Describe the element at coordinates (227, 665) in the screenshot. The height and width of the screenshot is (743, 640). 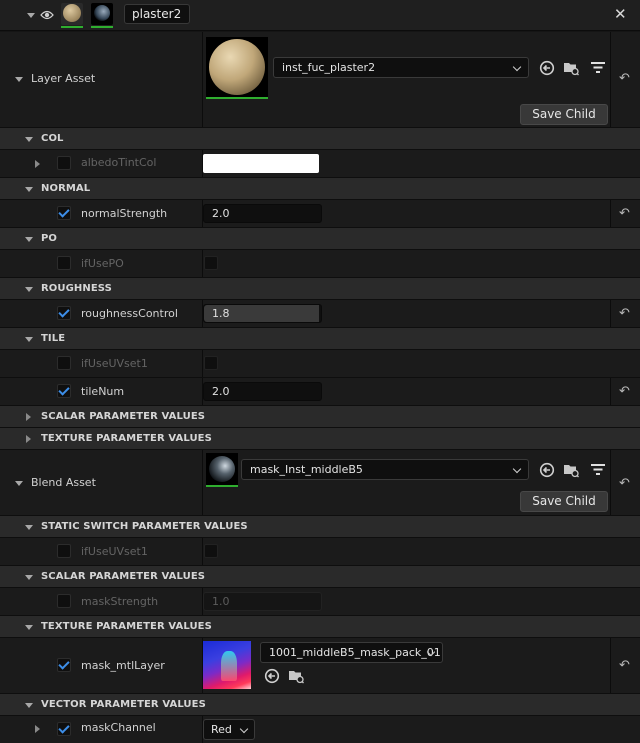
I see `mask-texture-thumbnail` at that location.